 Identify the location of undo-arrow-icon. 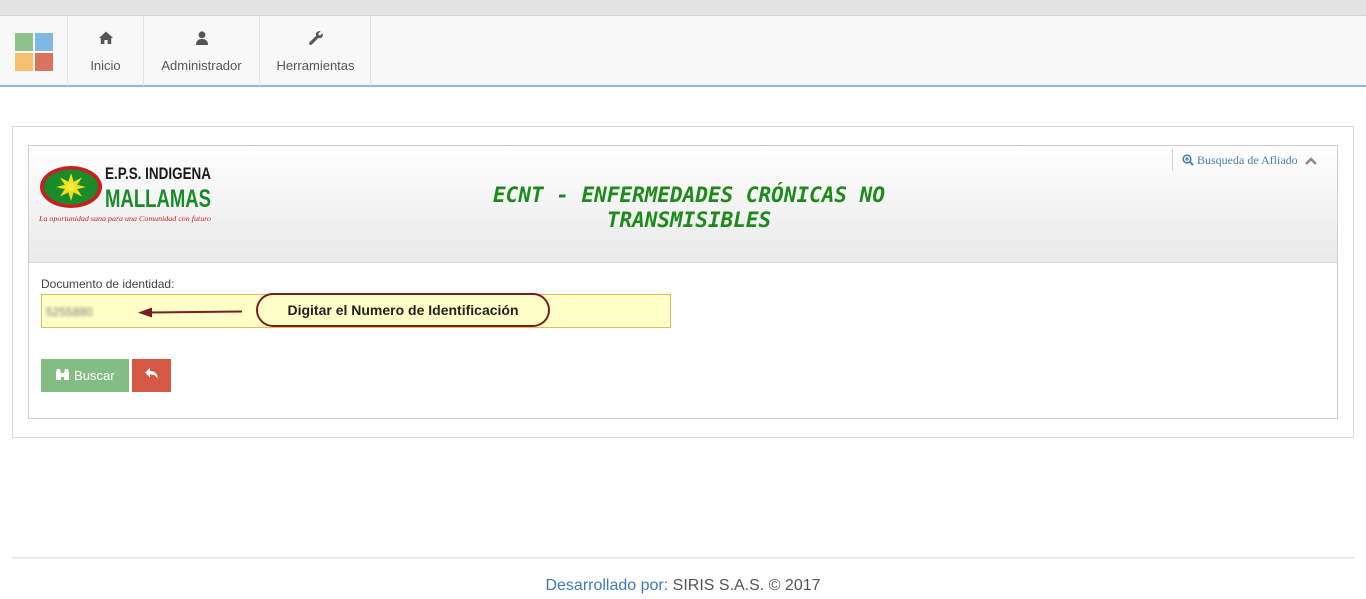
(151, 373).